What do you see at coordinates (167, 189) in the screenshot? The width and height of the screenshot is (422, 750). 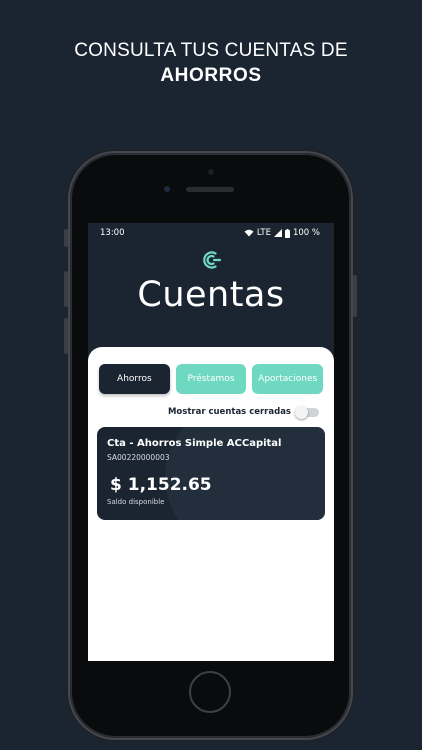 I see `front-camera` at bounding box center [167, 189].